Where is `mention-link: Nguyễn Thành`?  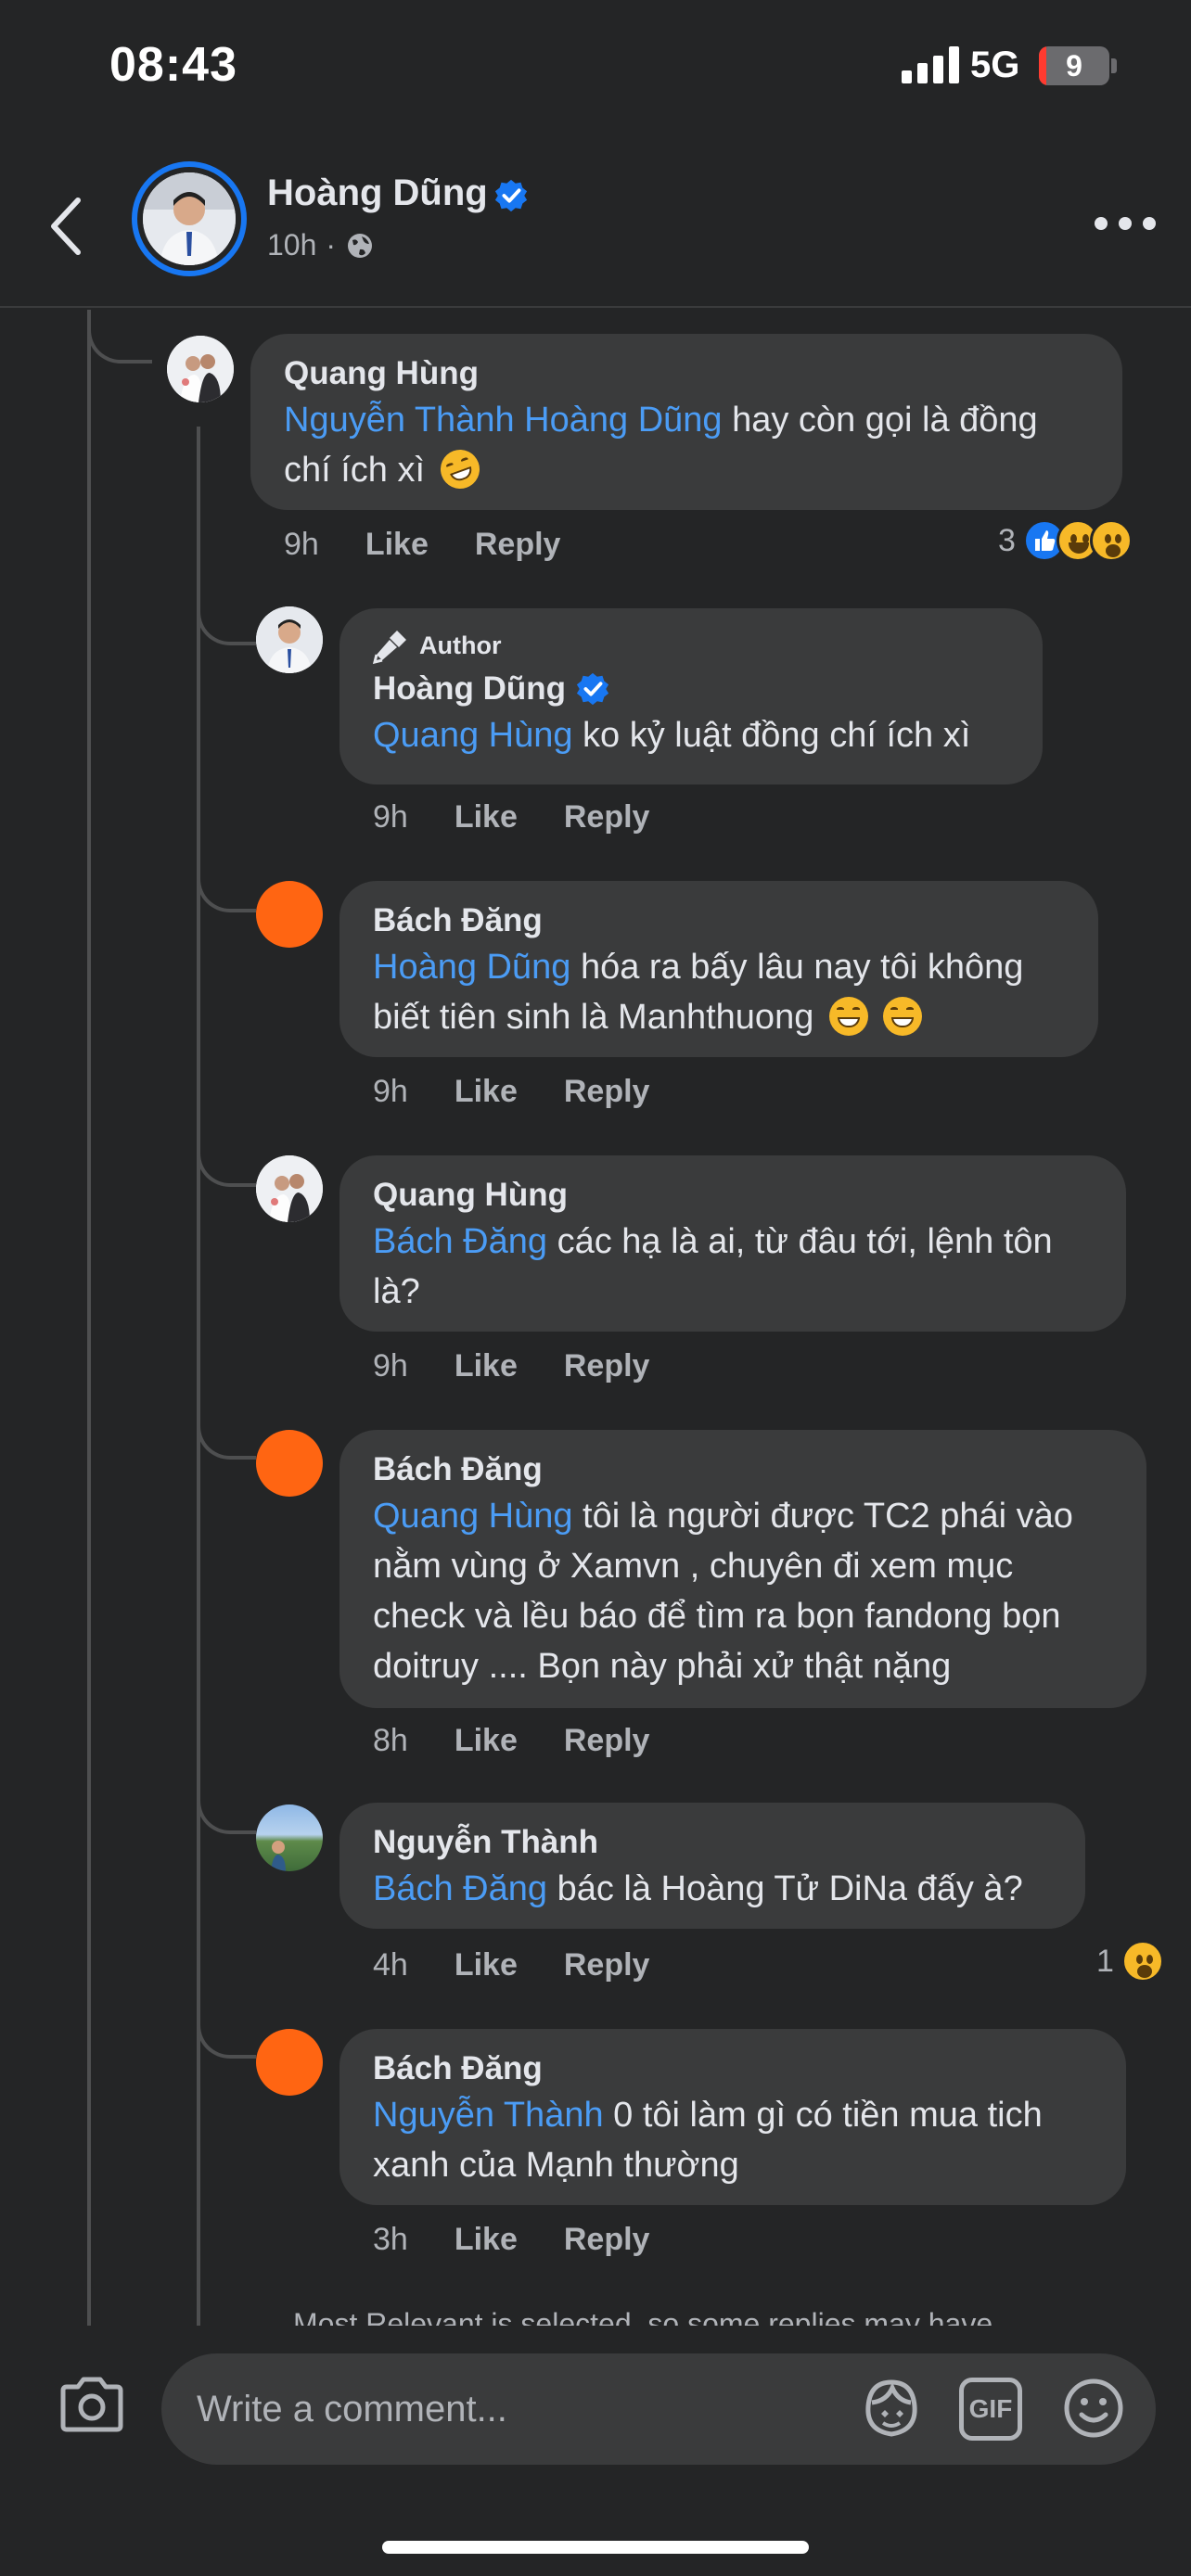 mention-link: Nguyễn Thành is located at coordinates (488, 2115).